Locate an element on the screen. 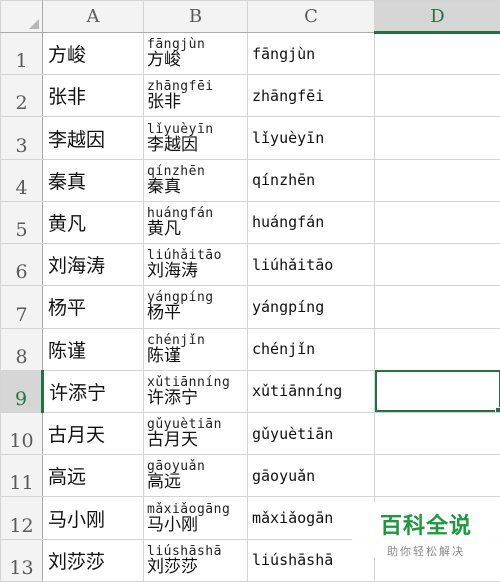 The width and height of the screenshot is (500, 582). cell-phonetic: mǎxiǎogāng 马小刚 is located at coordinates (195, 518).